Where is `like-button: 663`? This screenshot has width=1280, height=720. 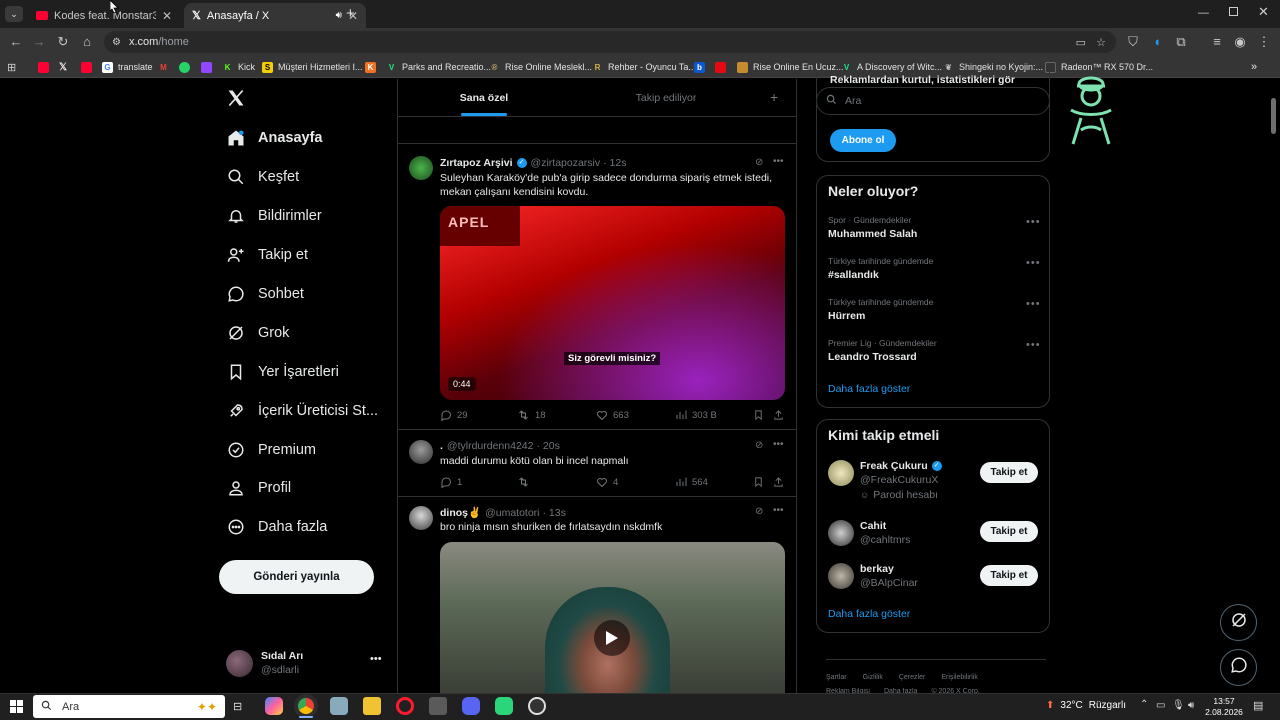 like-button: 663 is located at coordinates (612, 415).